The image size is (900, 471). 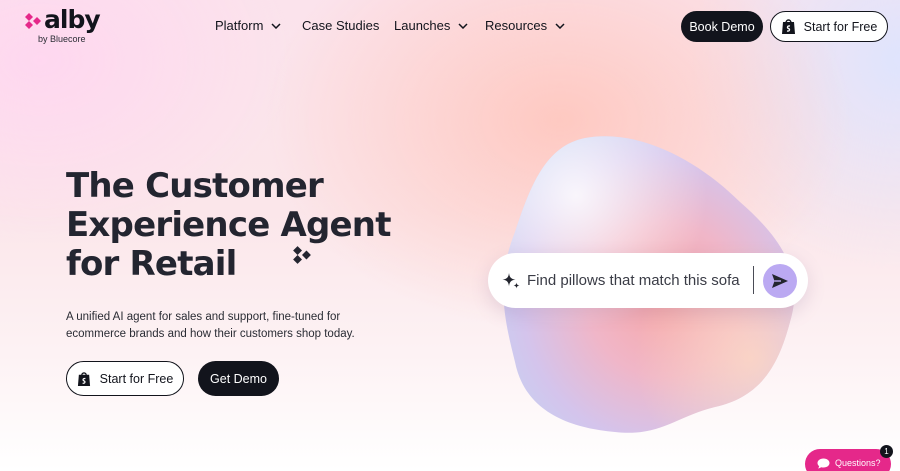 What do you see at coordinates (33, 21) in the screenshot?
I see `alby-logo-mark-icon` at bounding box center [33, 21].